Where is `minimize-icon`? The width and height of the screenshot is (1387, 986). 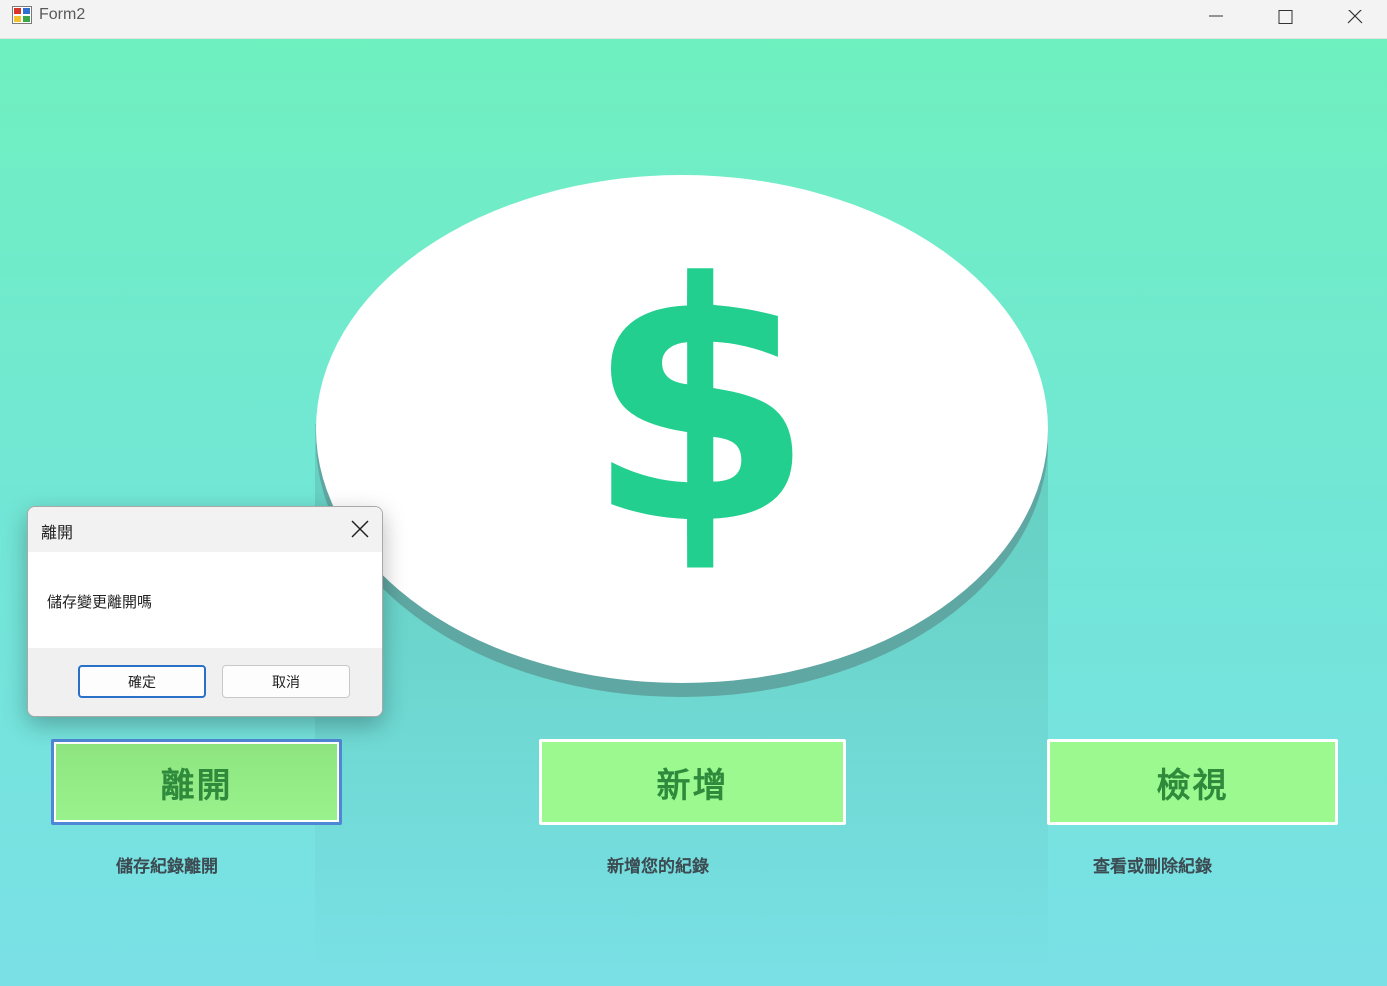
minimize-icon is located at coordinates (1216, 16).